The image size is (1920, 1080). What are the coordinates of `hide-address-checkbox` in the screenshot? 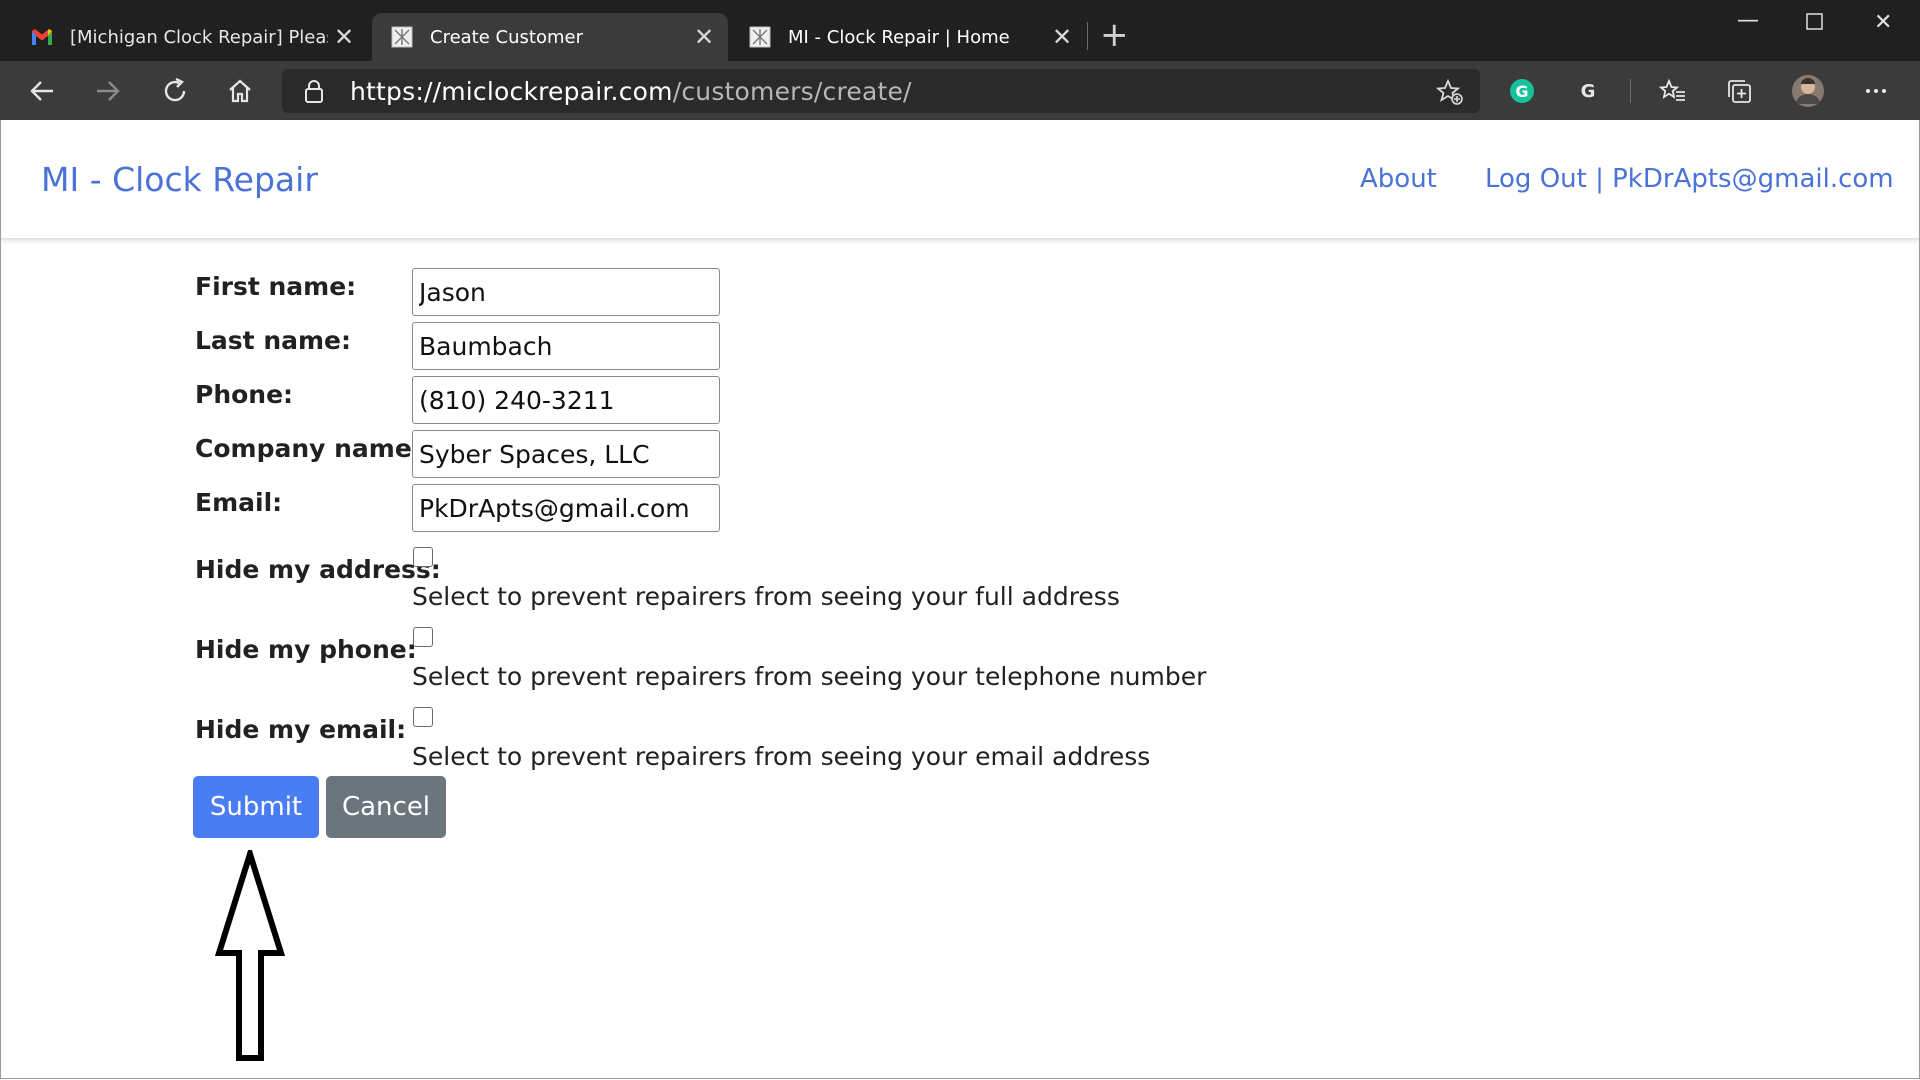 It's located at (423, 557).